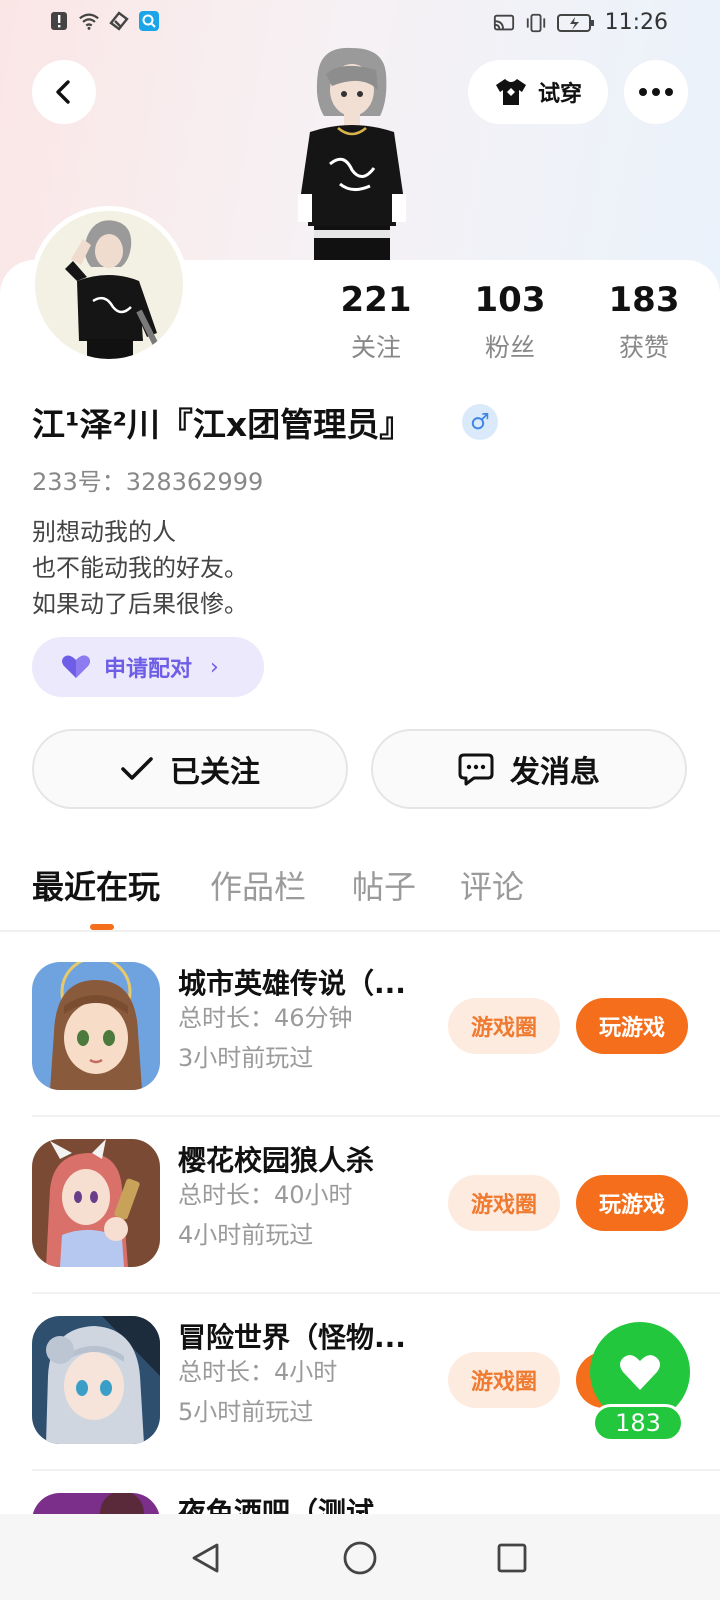 The width and height of the screenshot is (720, 1600). I want to click on profile-tabs: 最近在玩 作品栏 帖子 评论, so click(362, 892).